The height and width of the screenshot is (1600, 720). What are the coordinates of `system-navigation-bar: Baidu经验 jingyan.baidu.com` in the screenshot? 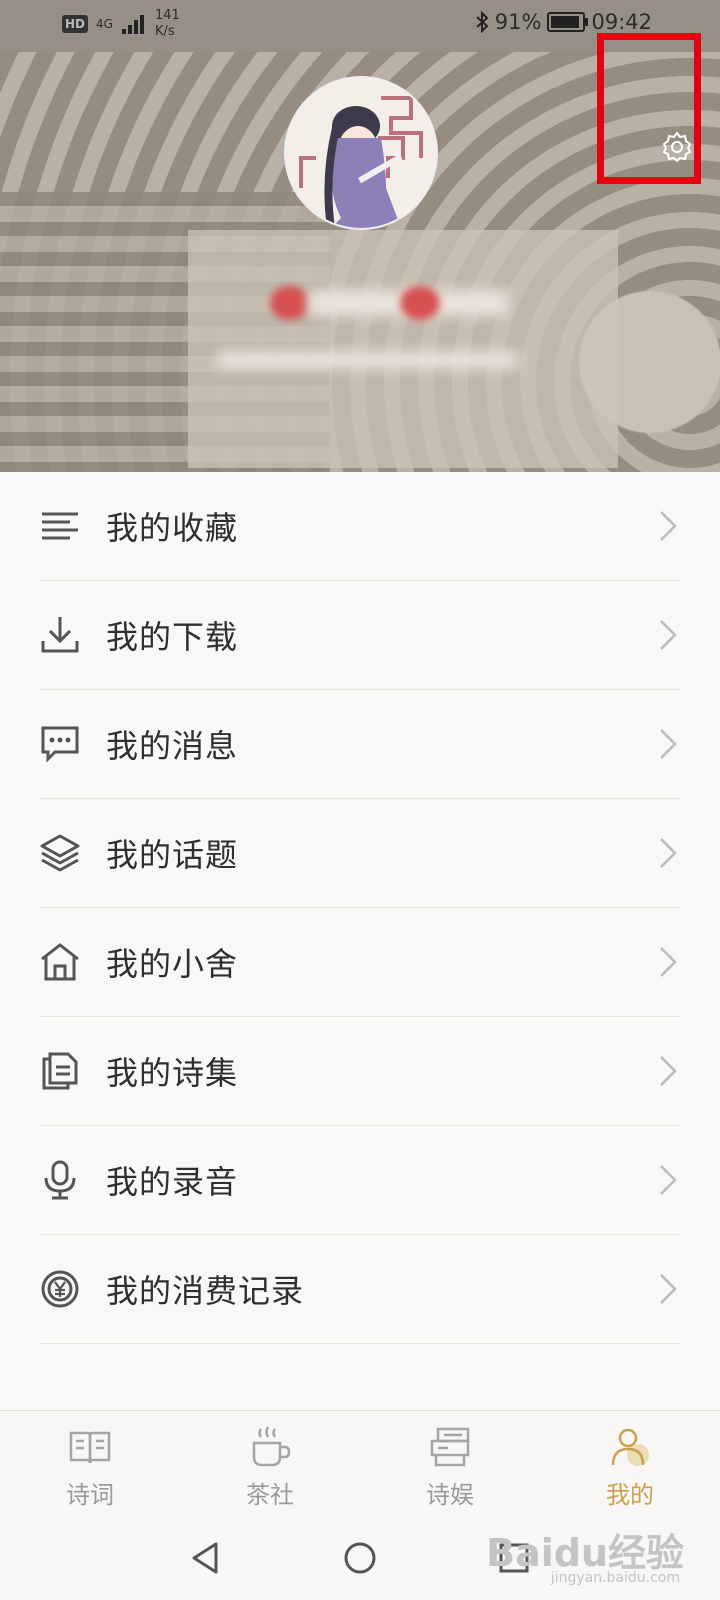 It's located at (360, 1559).